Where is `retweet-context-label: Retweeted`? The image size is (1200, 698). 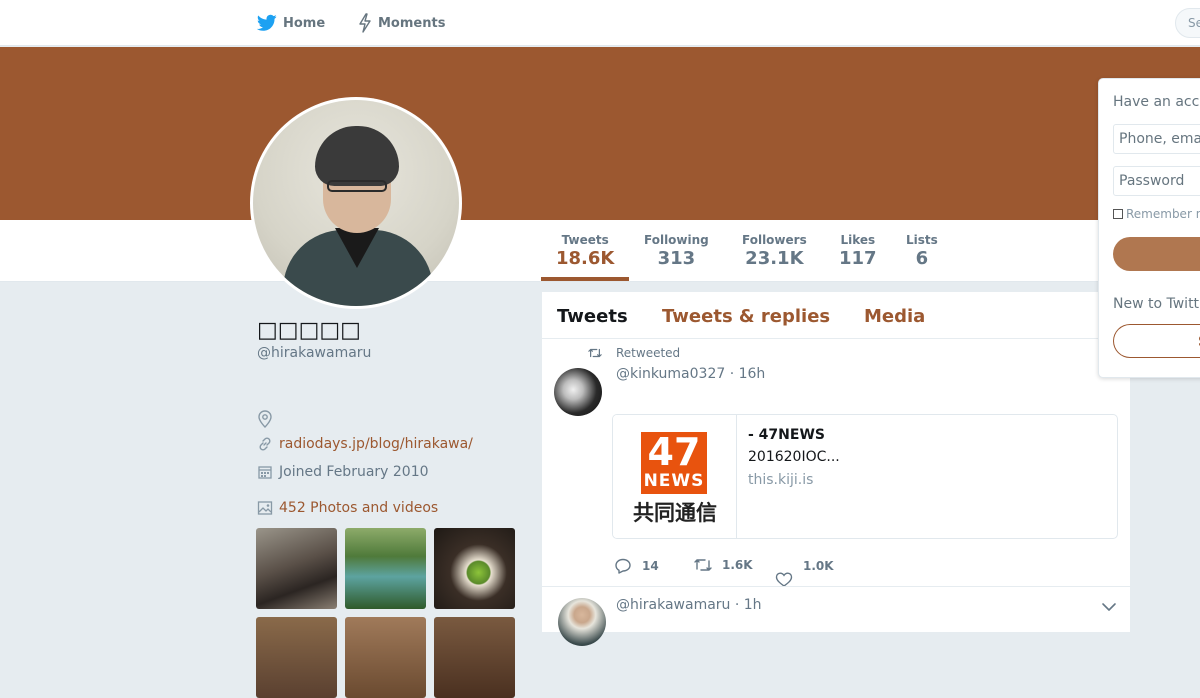 retweet-context-label: Retweeted is located at coordinates (648, 353).